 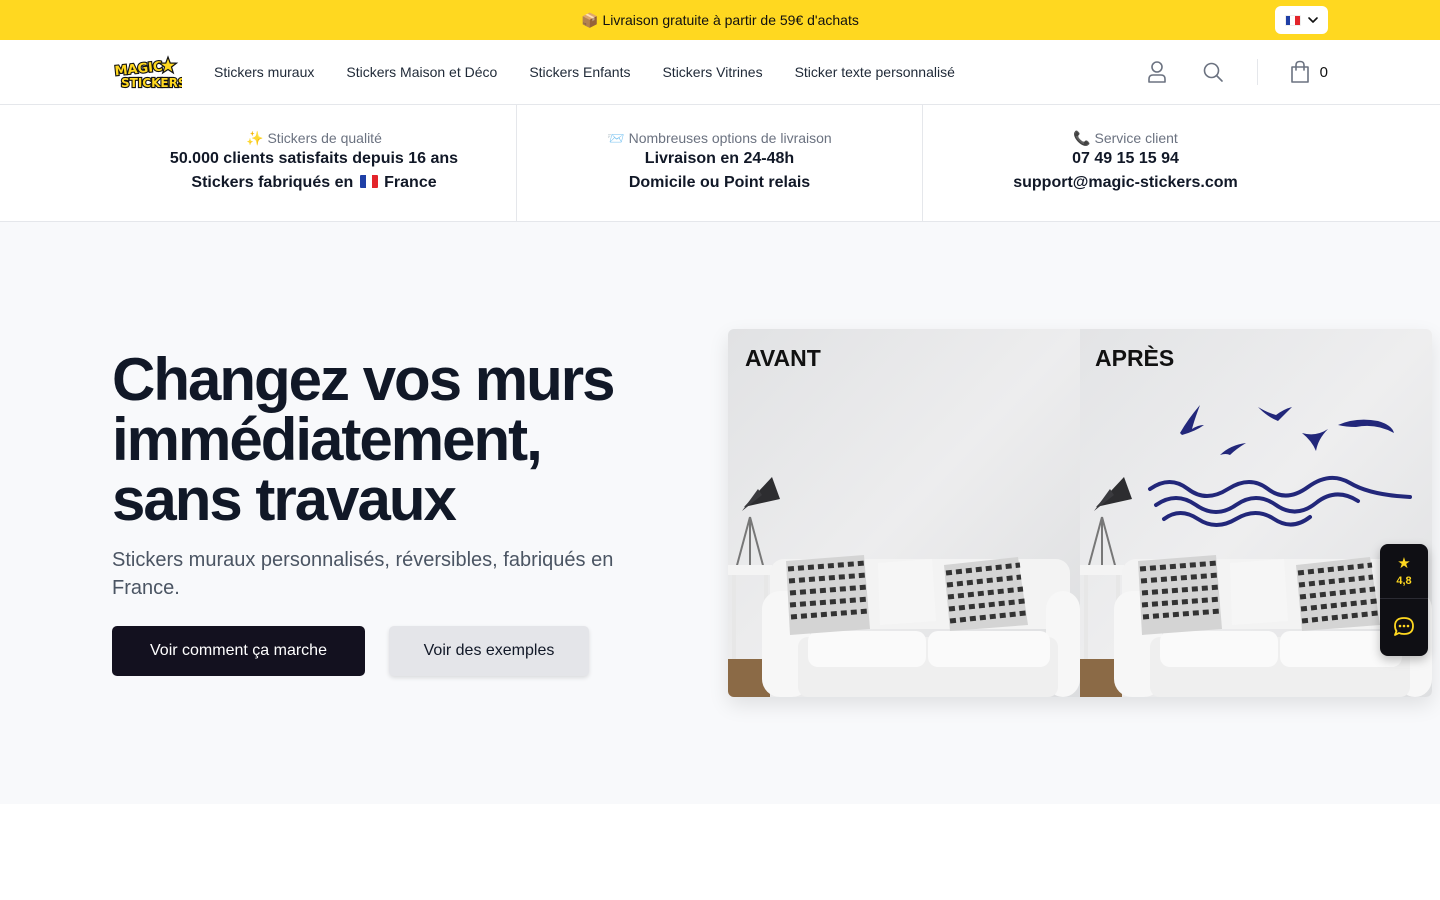 What do you see at coordinates (327, 439) in the screenshot?
I see `hero-title-line: immédiatement,` at bounding box center [327, 439].